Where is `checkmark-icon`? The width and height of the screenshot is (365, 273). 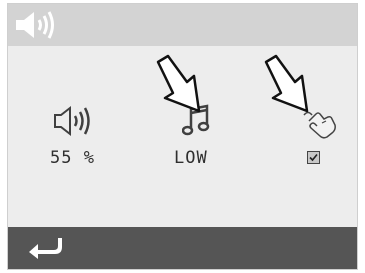 checkmark-icon is located at coordinates (313, 157).